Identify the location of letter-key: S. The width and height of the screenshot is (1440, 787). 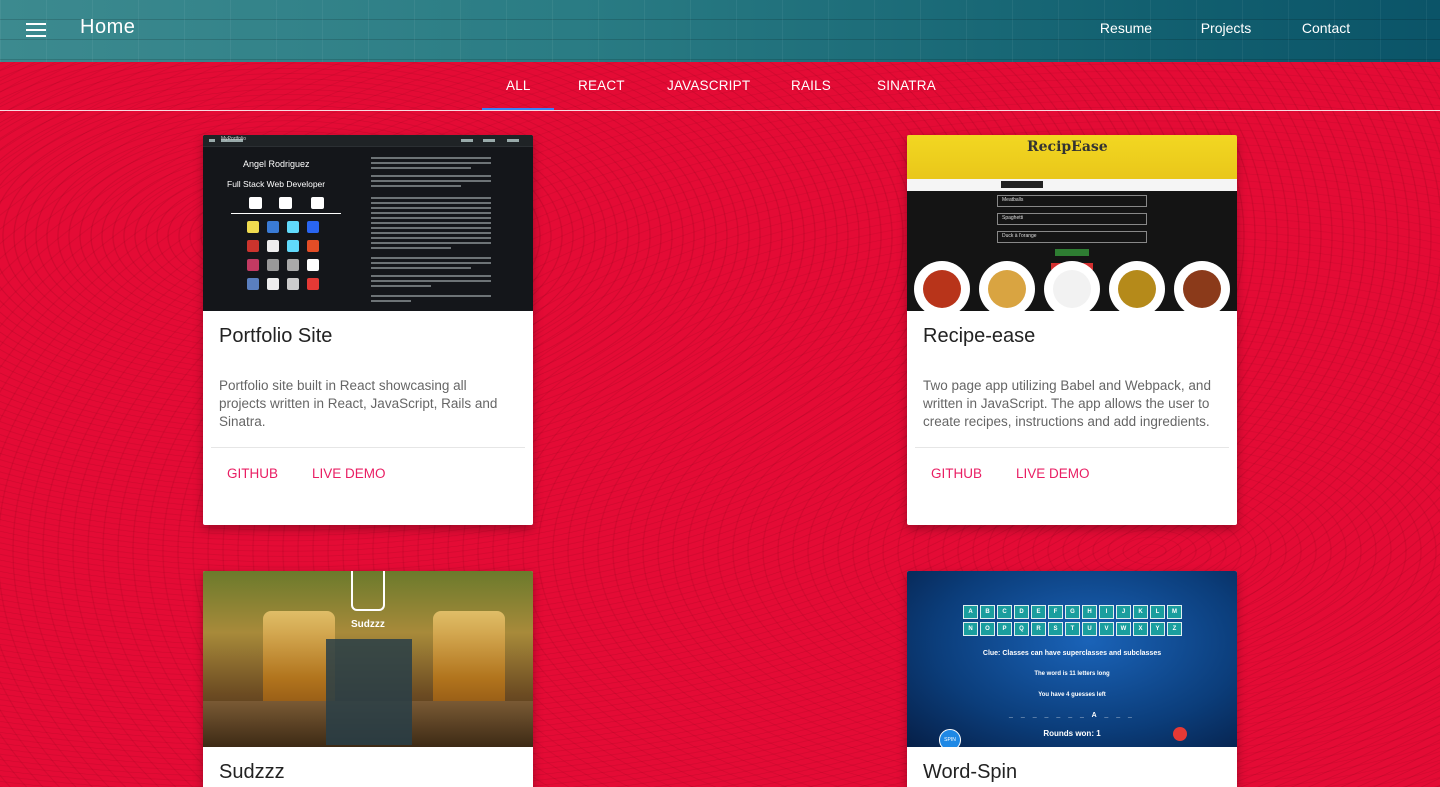
(1055, 629).